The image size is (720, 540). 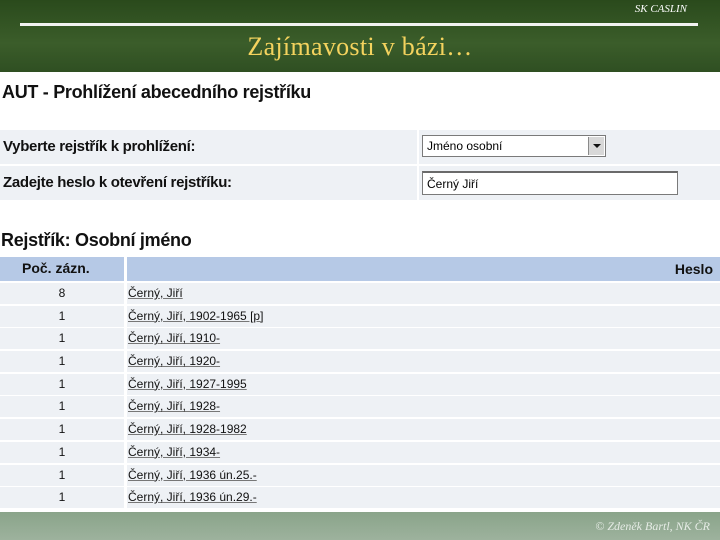 What do you see at coordinates (192, 497) in the screenshot?
I see `heading-link: Černý, Jiří, 1936 ún.29.-` at bounding box center [192, 497].